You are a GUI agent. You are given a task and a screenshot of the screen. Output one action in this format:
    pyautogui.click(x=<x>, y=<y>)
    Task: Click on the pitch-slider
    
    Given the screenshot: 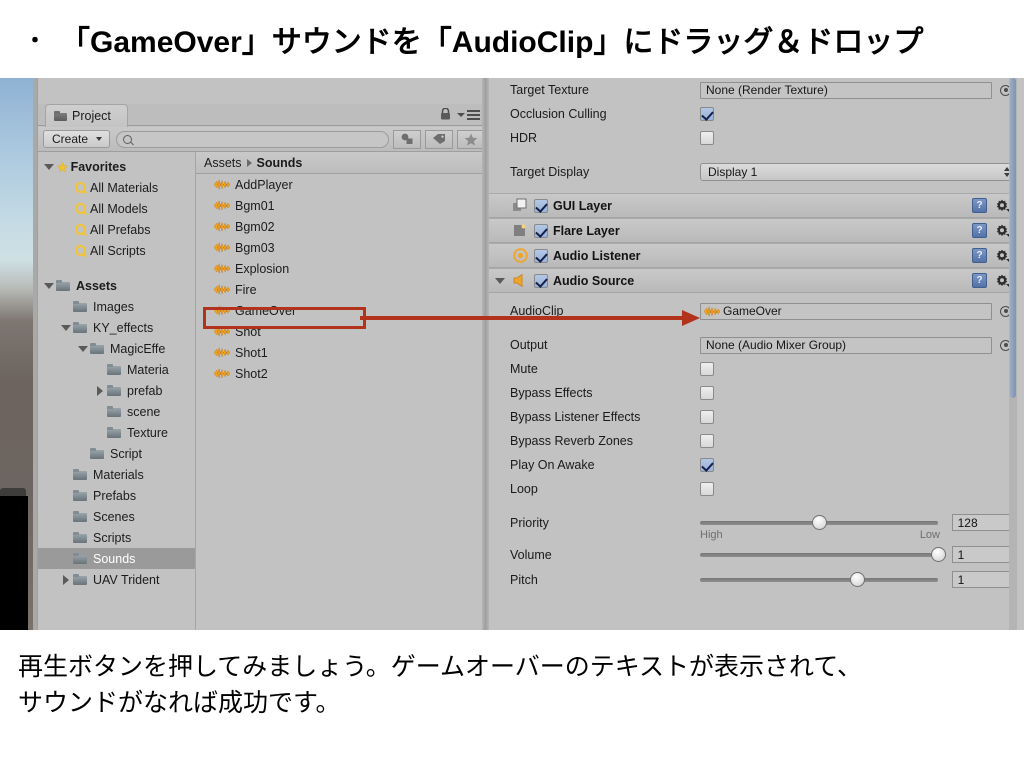 What is the action you would take?
    pyautogui.click(x=819, y=579)
    